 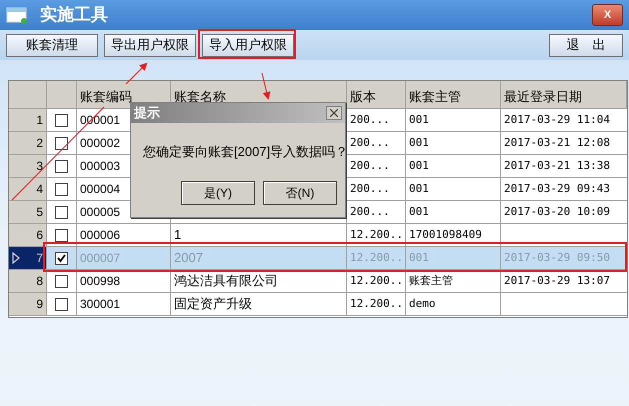 I want to click on table-cell-text: 鸿达洁具有限公司, so click(x=226, y=281).